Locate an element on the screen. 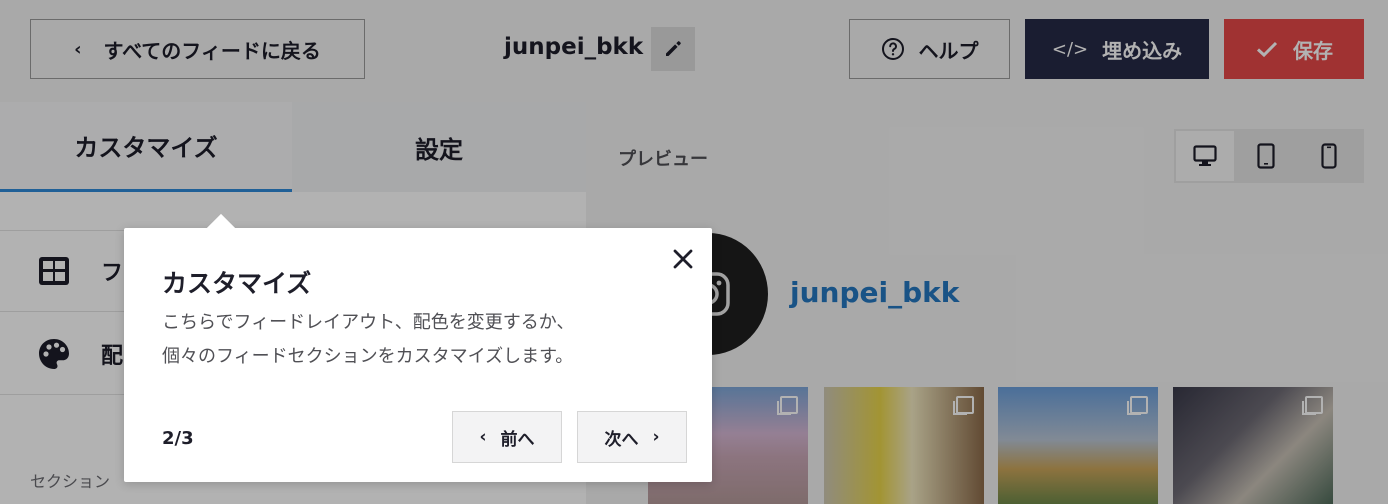  tooltip-body-line: こちらでフィードレイアウト、配色を変更するか、 is located at coordinates (368, 322).